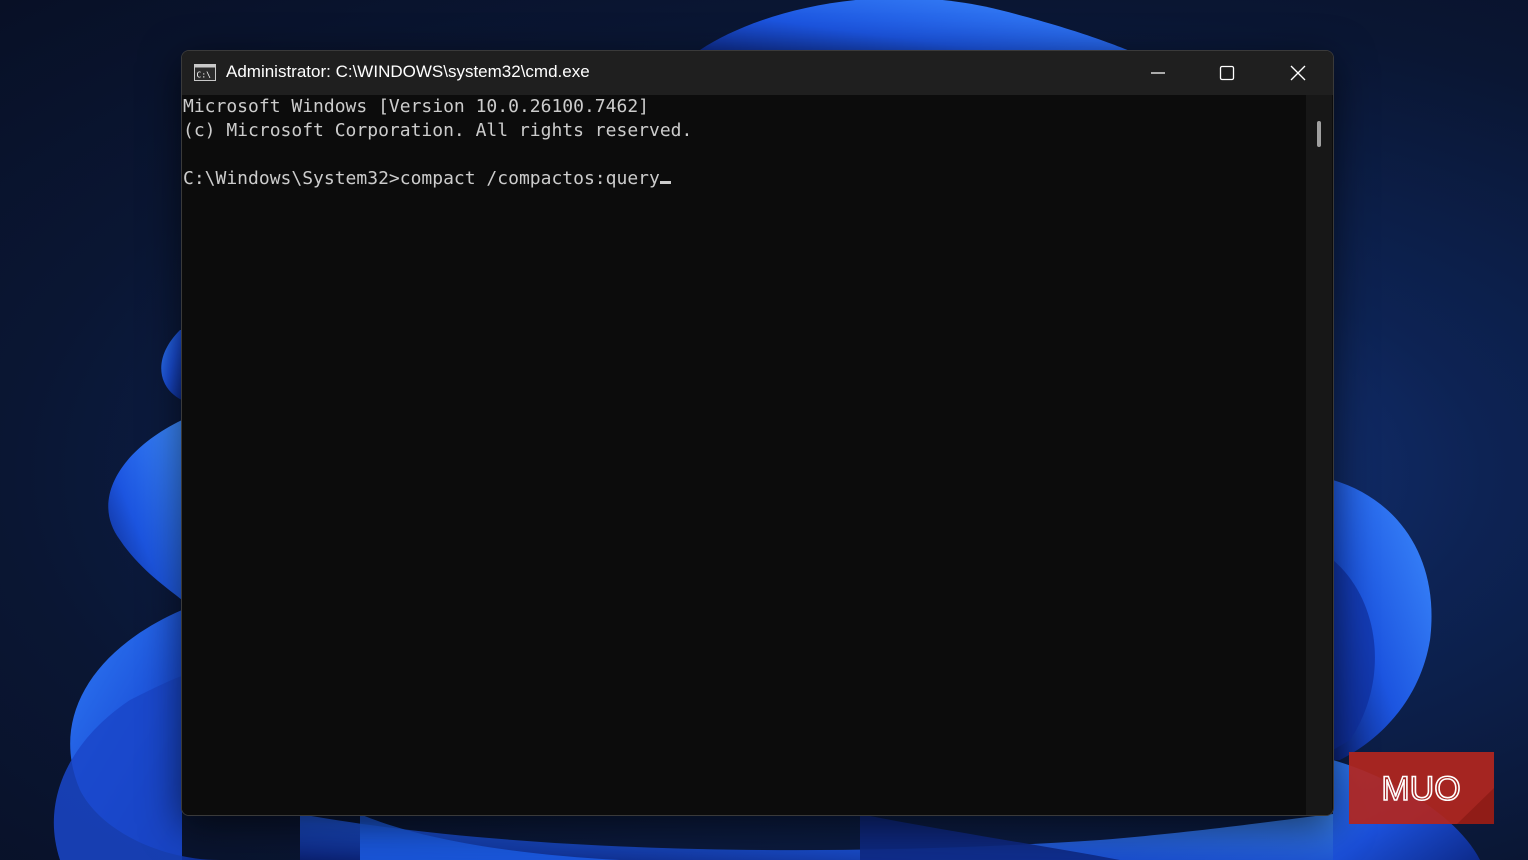  I want to click on scrollbar-thumb, so click(1319, 134).